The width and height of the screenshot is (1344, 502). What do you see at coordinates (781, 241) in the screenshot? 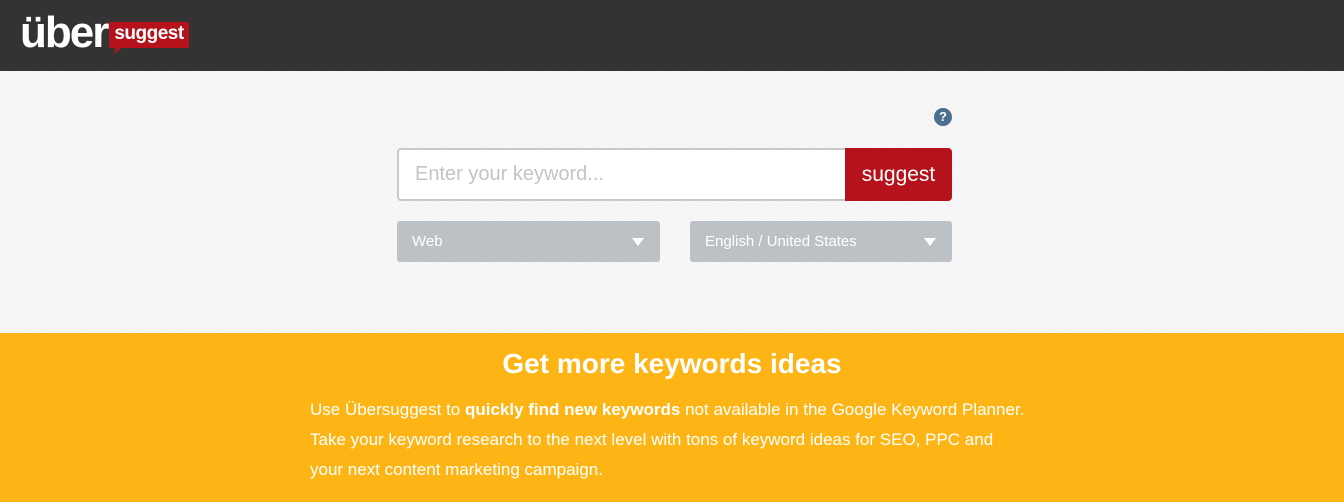
I see `language-selected-value: English / United States` at bounding box center [781, 241].